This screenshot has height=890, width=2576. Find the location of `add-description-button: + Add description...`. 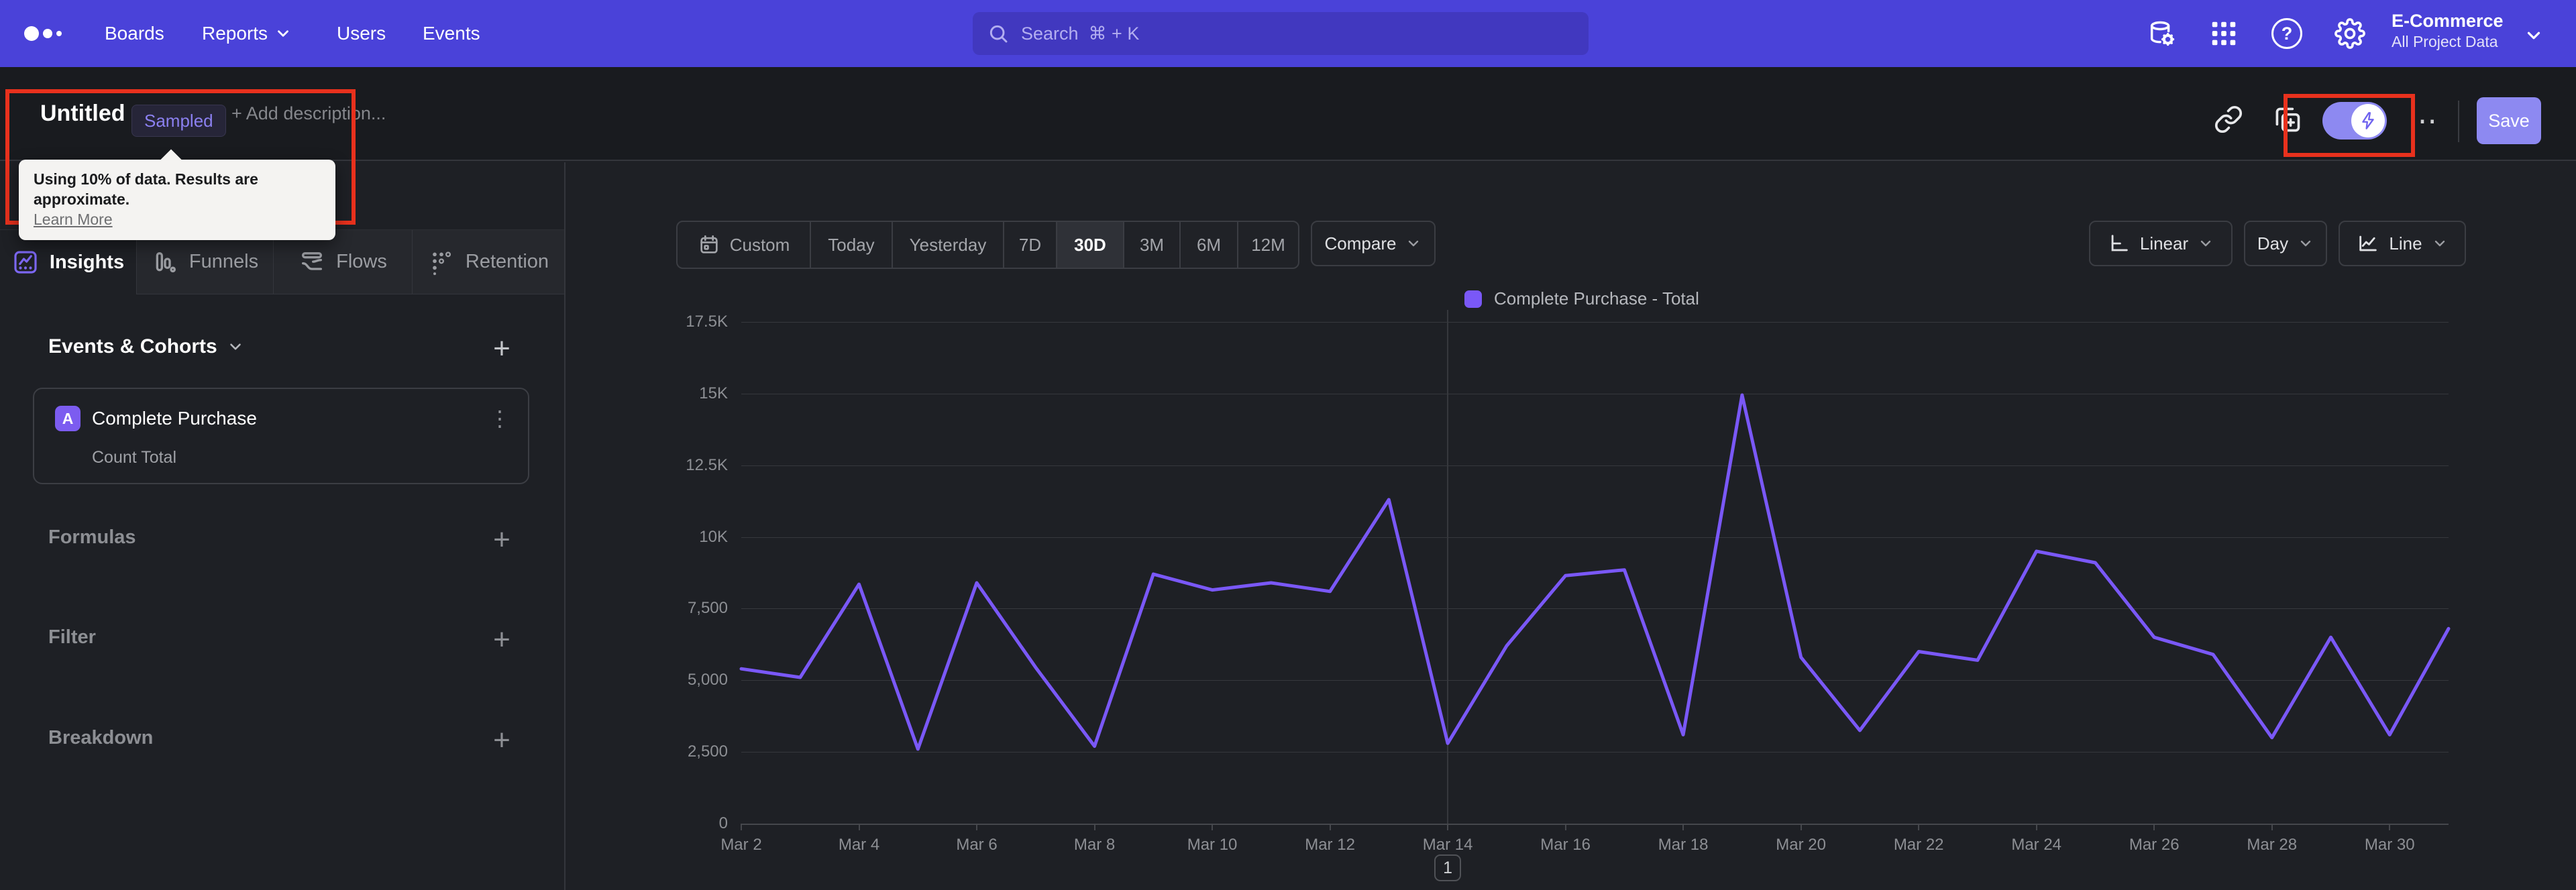

add-description-button: + Add description... is located at coordinates (308, 113).